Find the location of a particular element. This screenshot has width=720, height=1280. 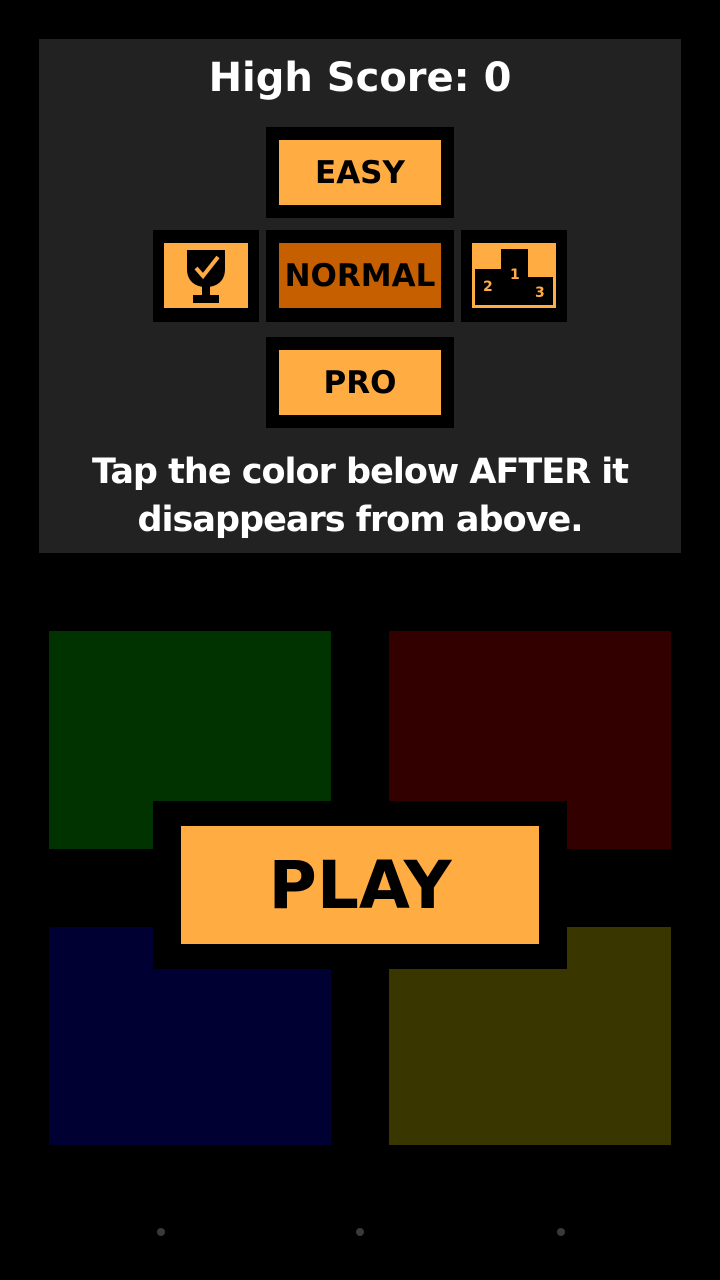

nav-dot-right is located at coordinates (561, 1232).